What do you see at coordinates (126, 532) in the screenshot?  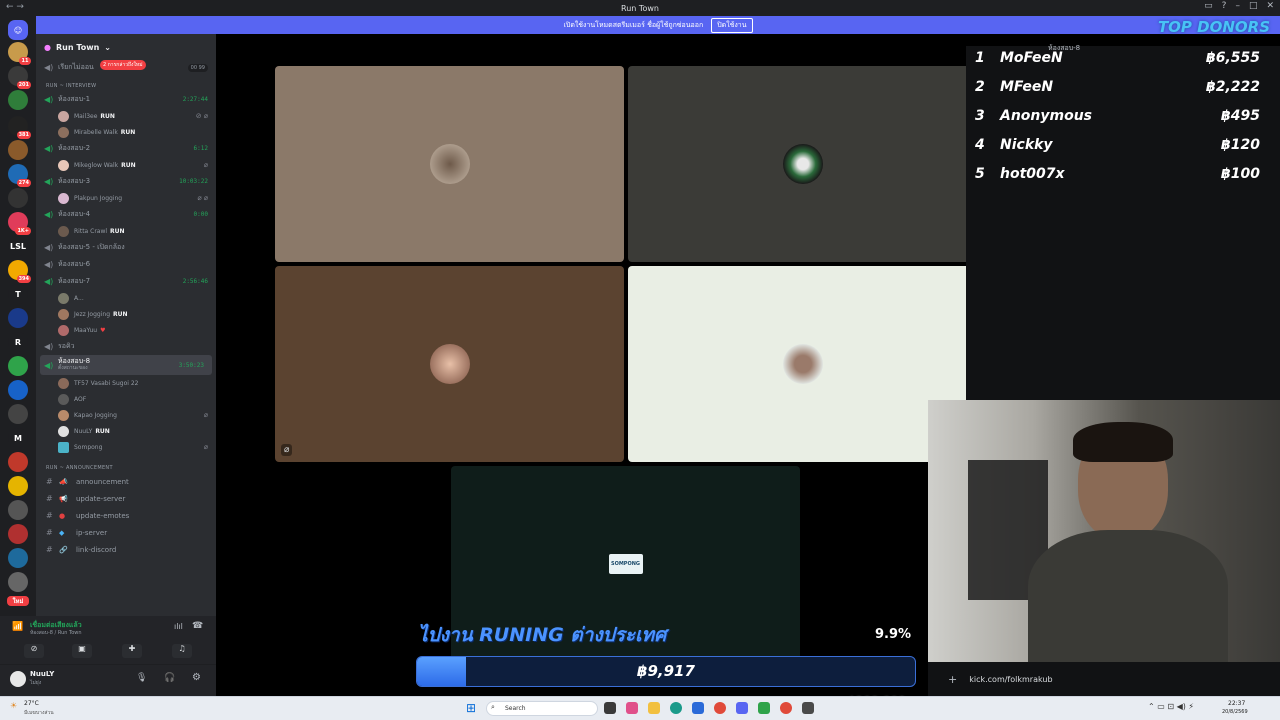 I see `text-channel: # ◆ ip-server` at bounding box center [126, 532].